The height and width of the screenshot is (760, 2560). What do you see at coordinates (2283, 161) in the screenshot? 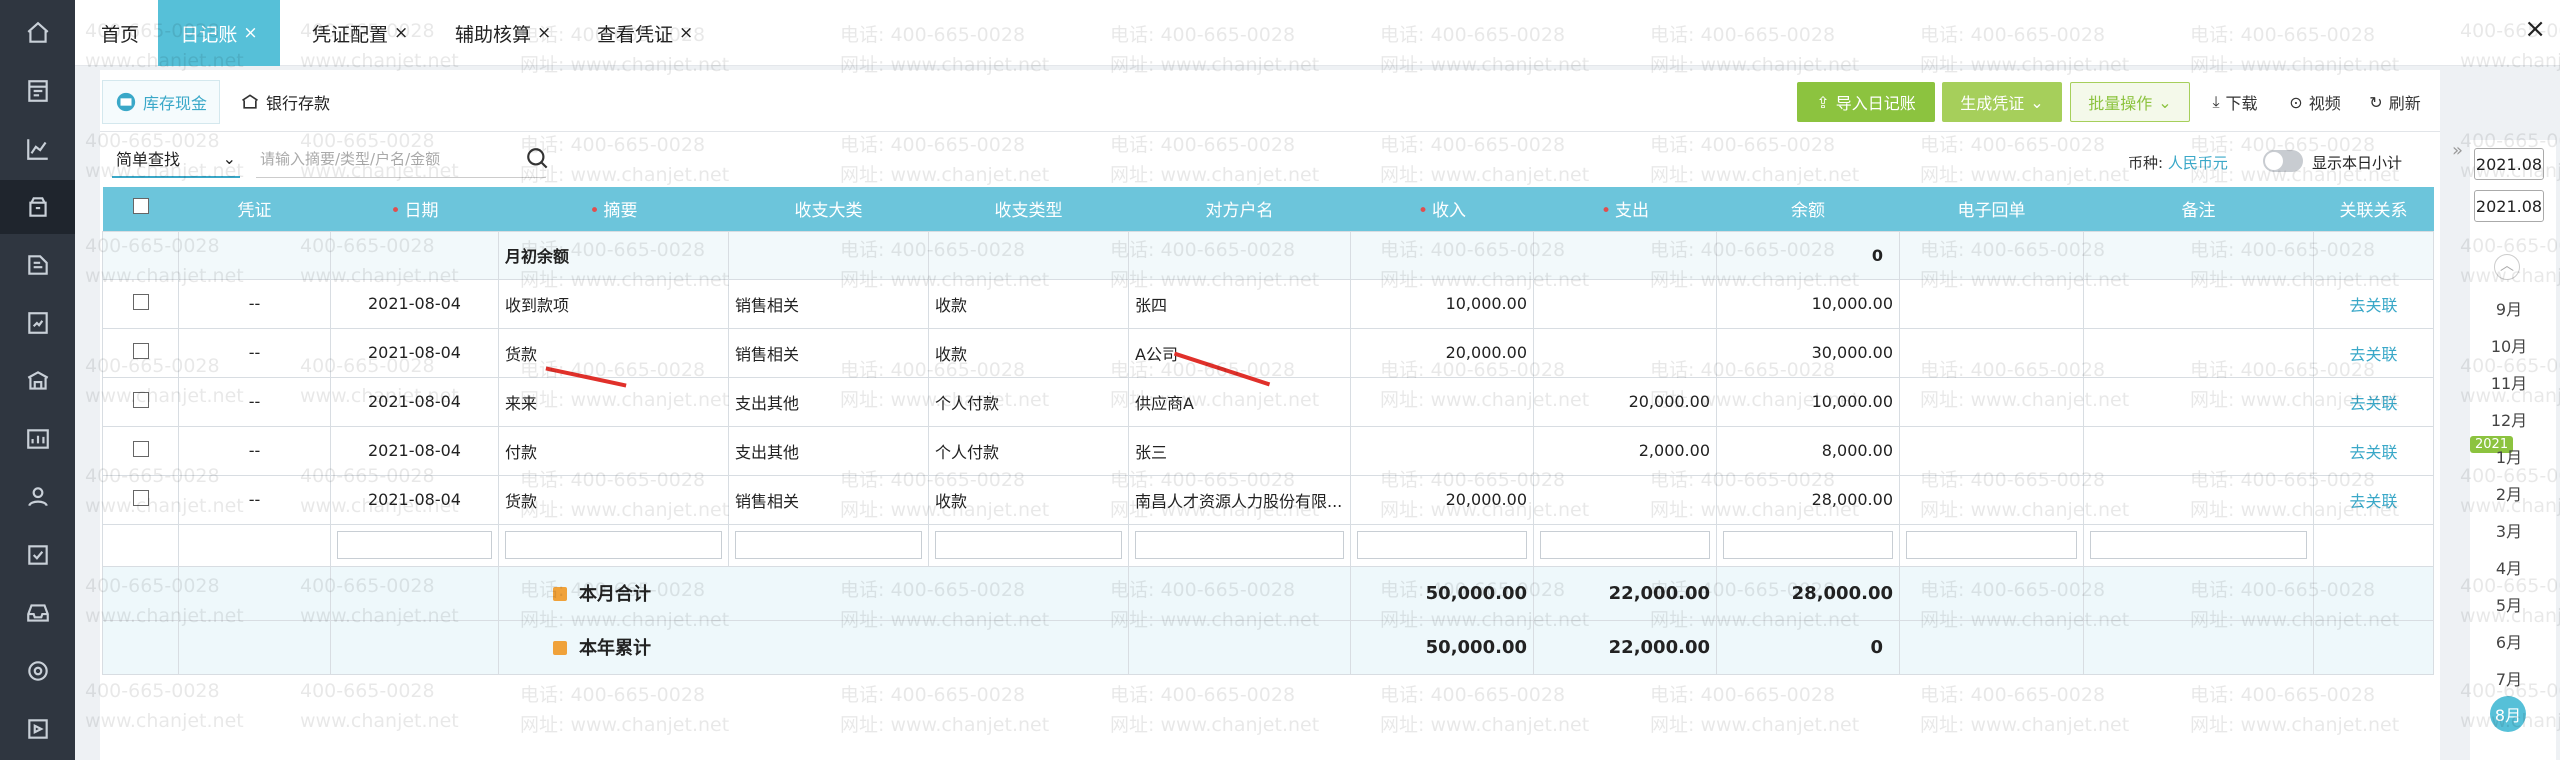
I see `show-subtotal-toggle` at bounding box center [2283, 161].